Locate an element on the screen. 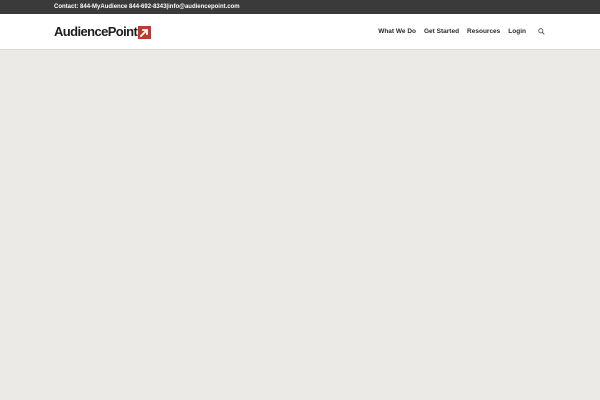 The image size is (600, 400). nav-get-started: Get Started is located at coordinates (441, 31).